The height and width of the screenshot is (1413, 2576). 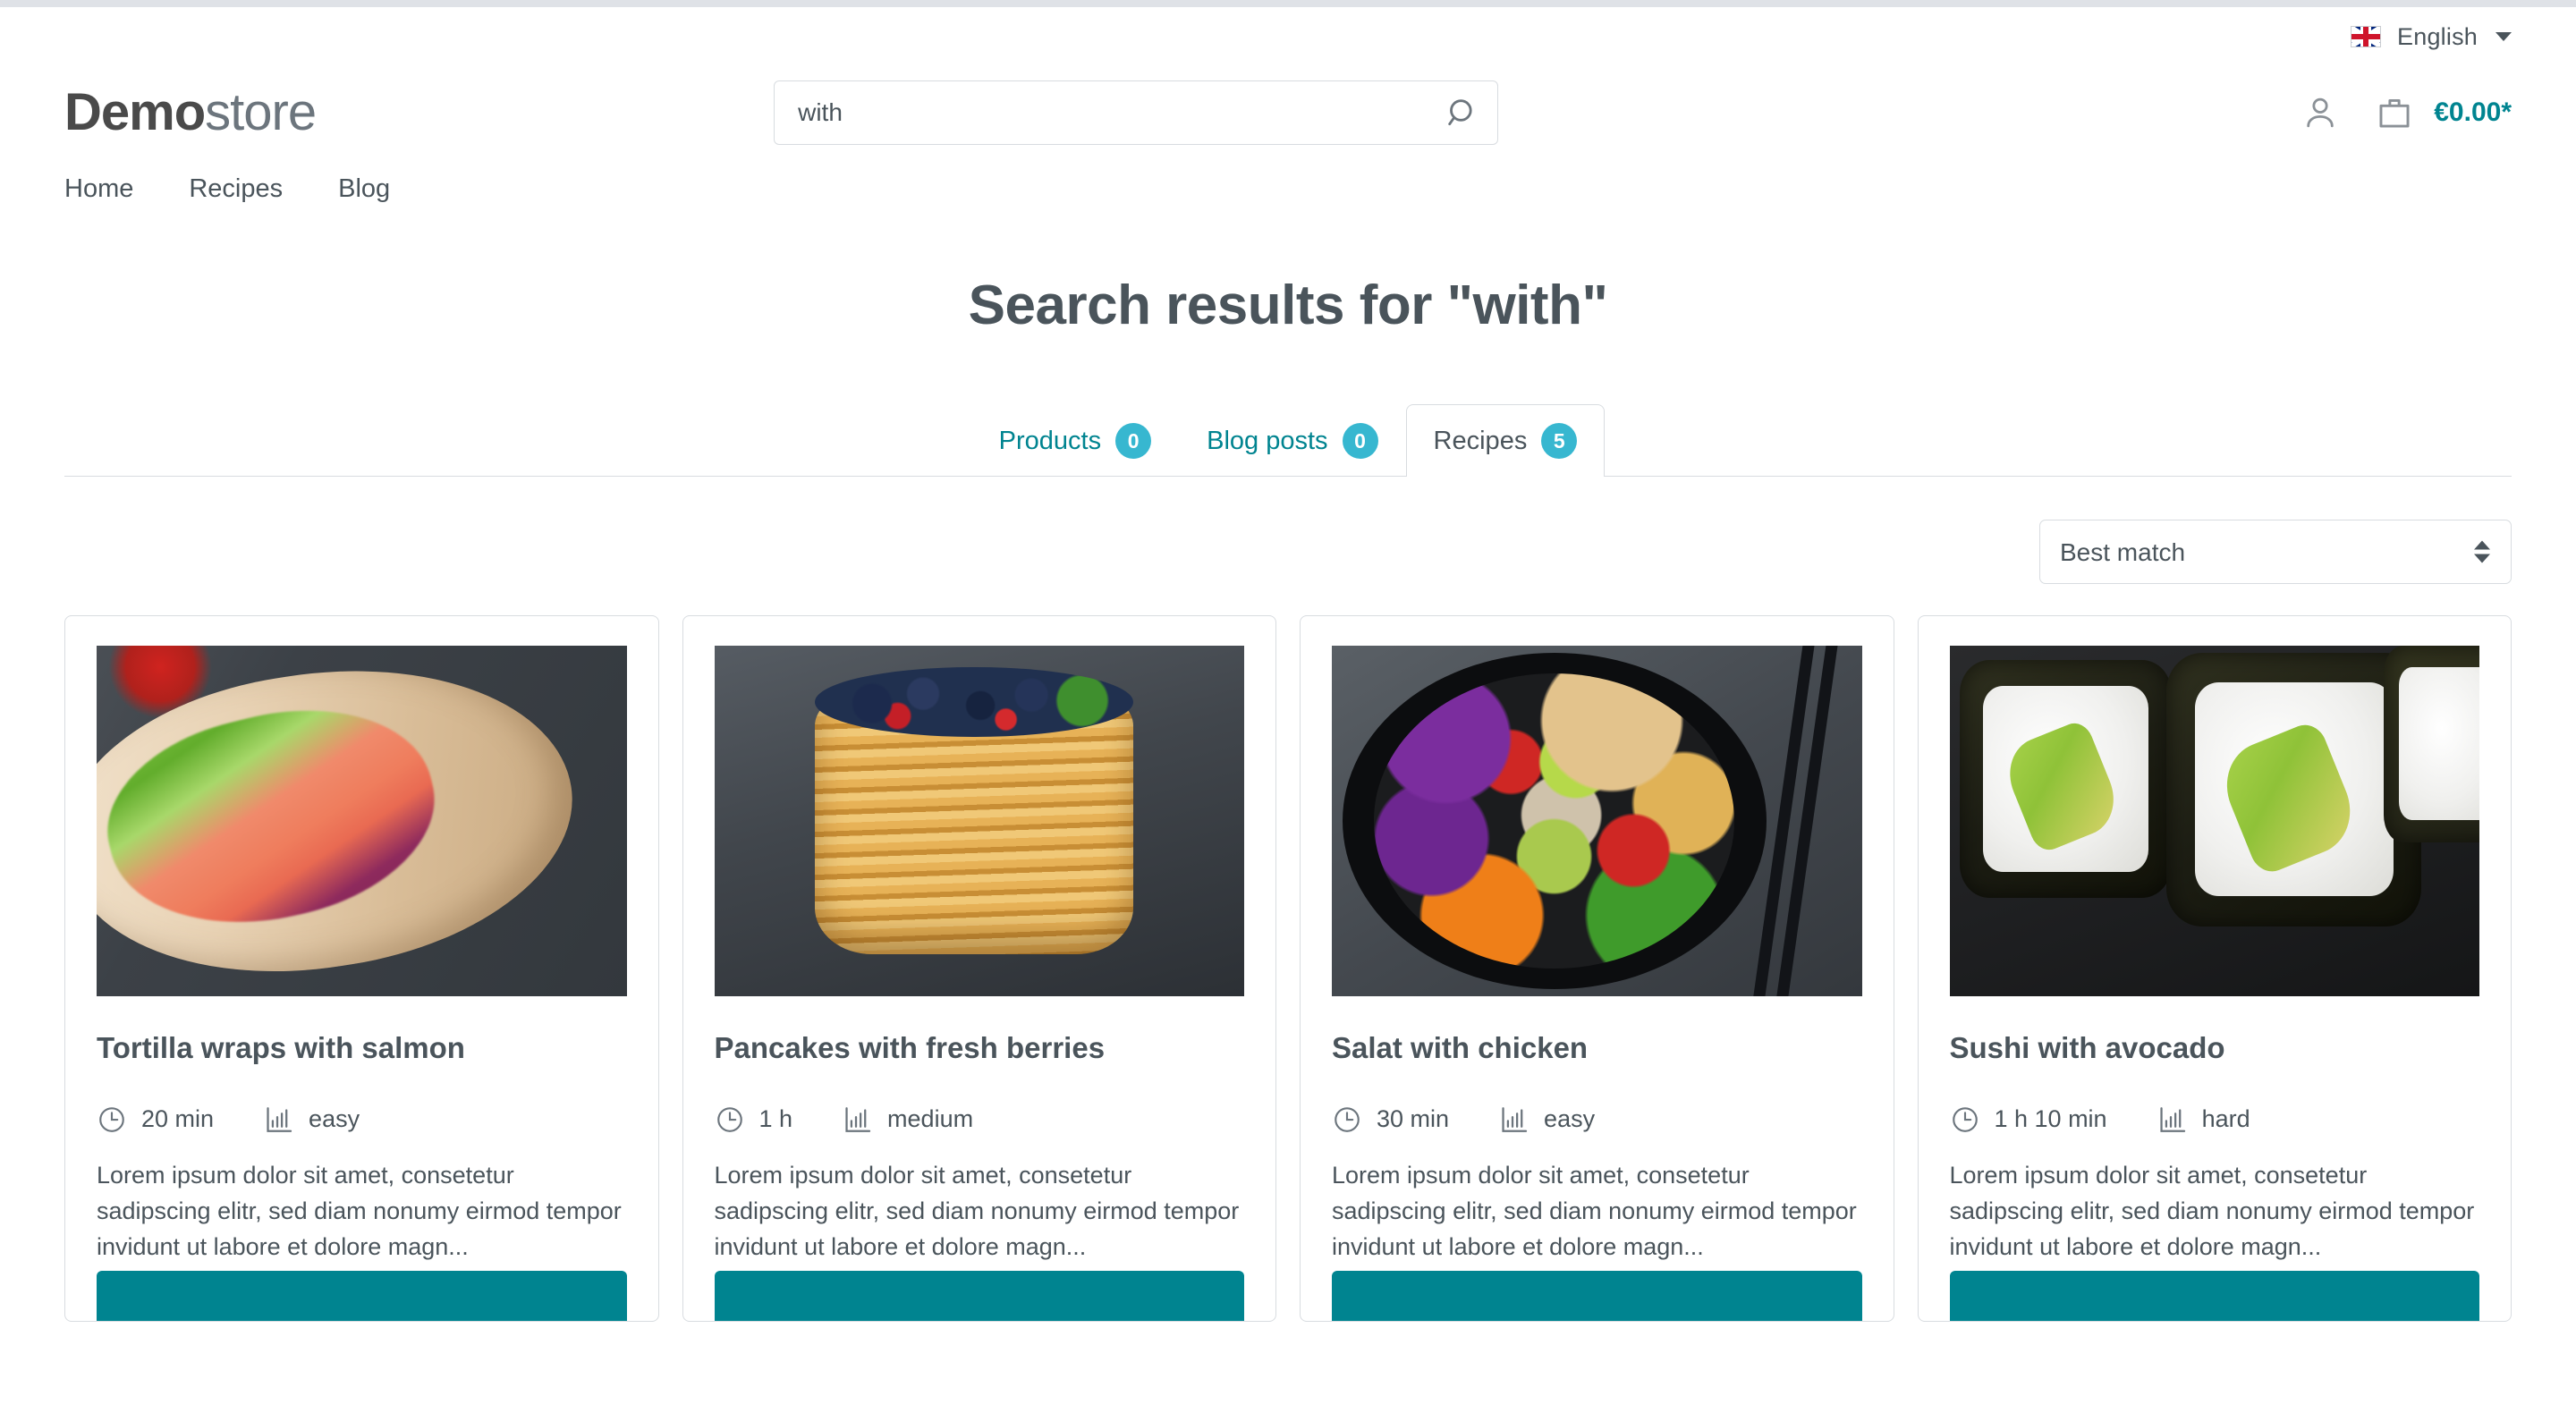 I want to click on cart-widget: €0.00*, so click(x=2443, y=112).